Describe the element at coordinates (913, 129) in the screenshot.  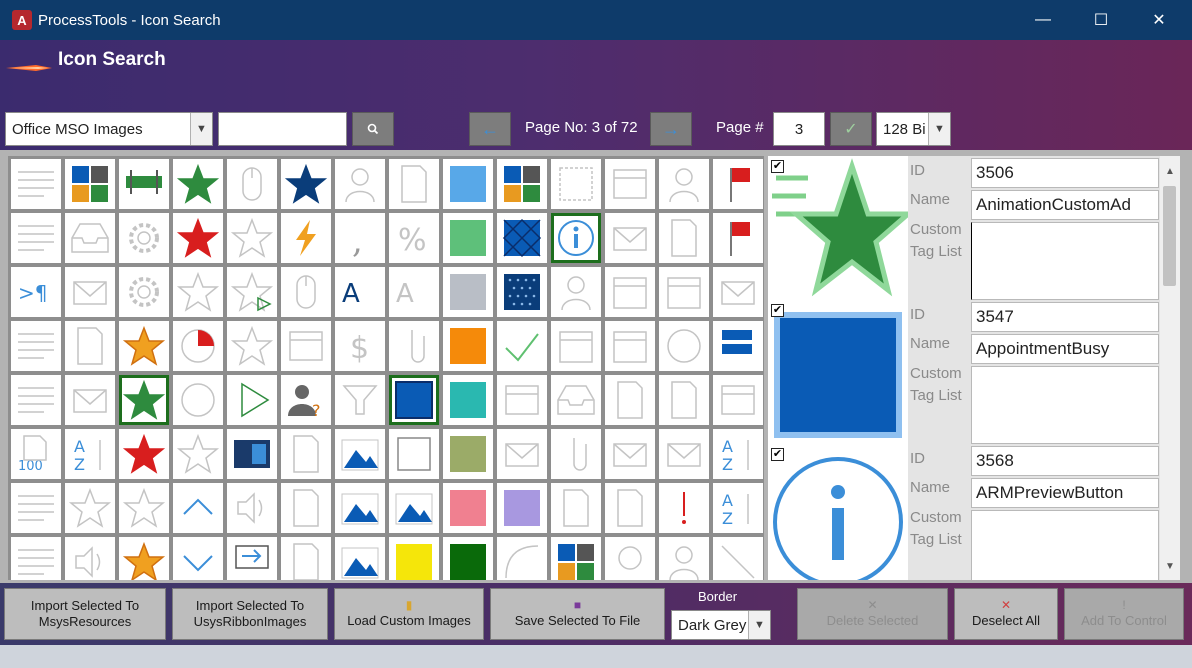
I see `bit-size-select: 128 Bi ▼` at that location.